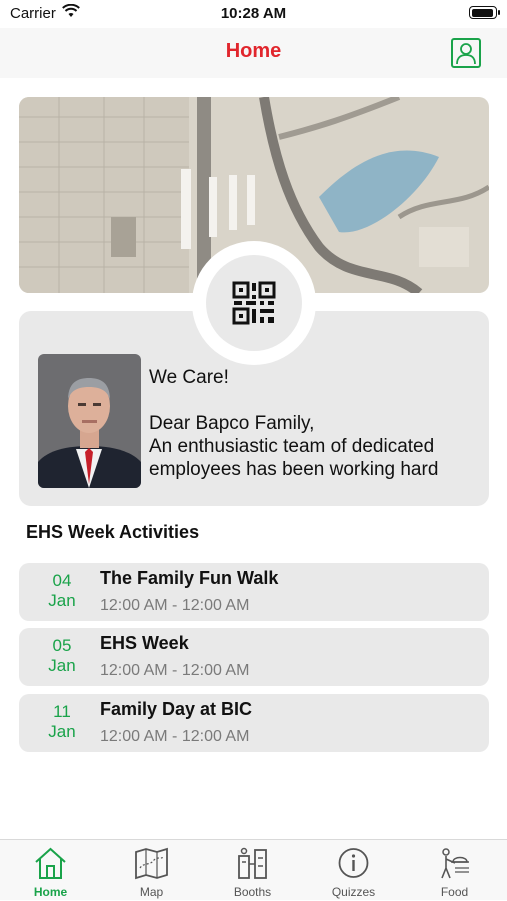  I want to click on qr-code-background, so click(254, 303).